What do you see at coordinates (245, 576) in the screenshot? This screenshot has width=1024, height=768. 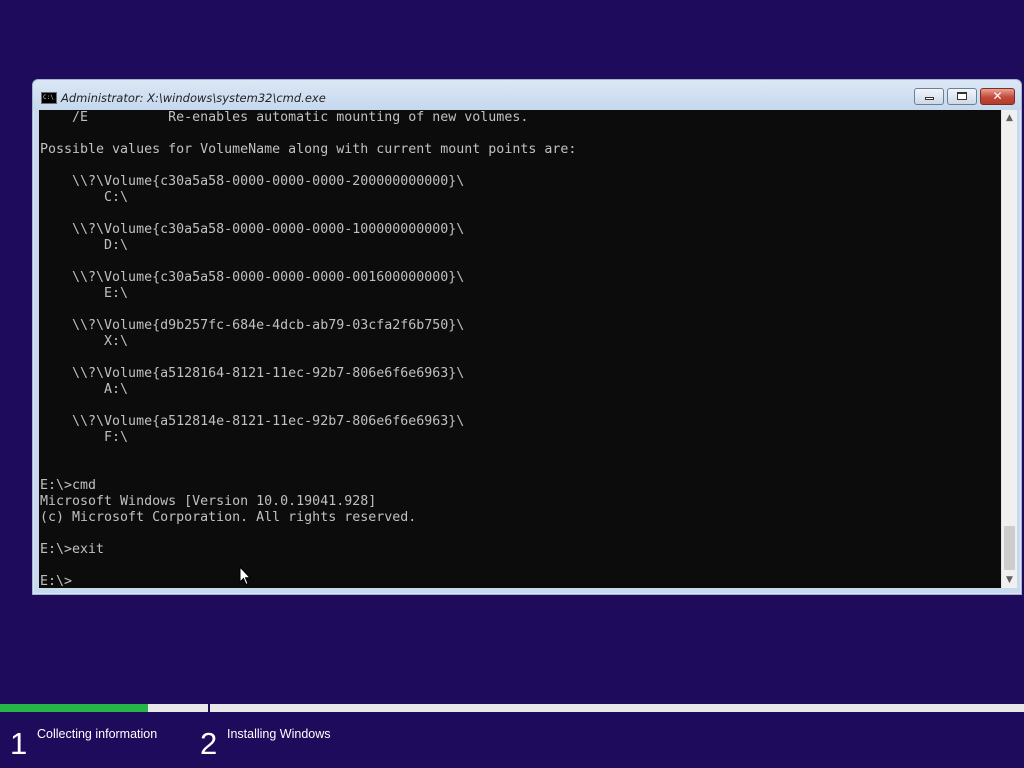 I see `mouse-pointer-icon` at bounding box center [245, 576].